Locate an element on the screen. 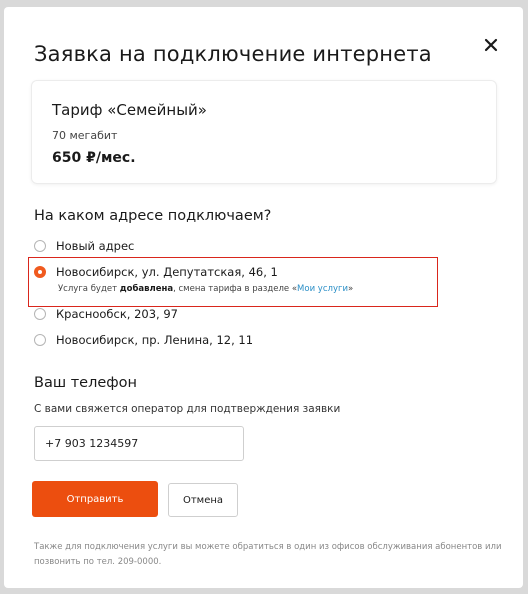 The height and width of the screenshot is (594, 528). close-icon is located at coordinates (491, 45).